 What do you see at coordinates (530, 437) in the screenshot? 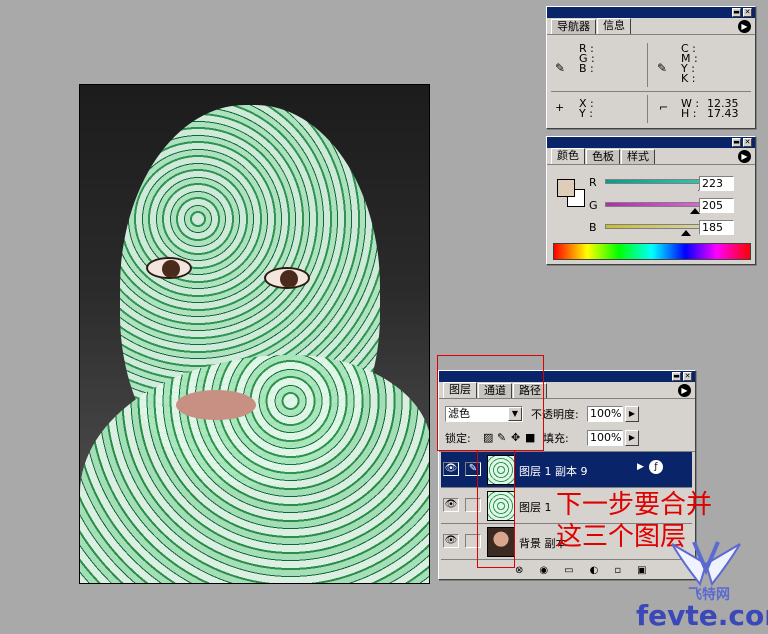
I see `lock-all-icon: ■` at bounding box center [530, 437].